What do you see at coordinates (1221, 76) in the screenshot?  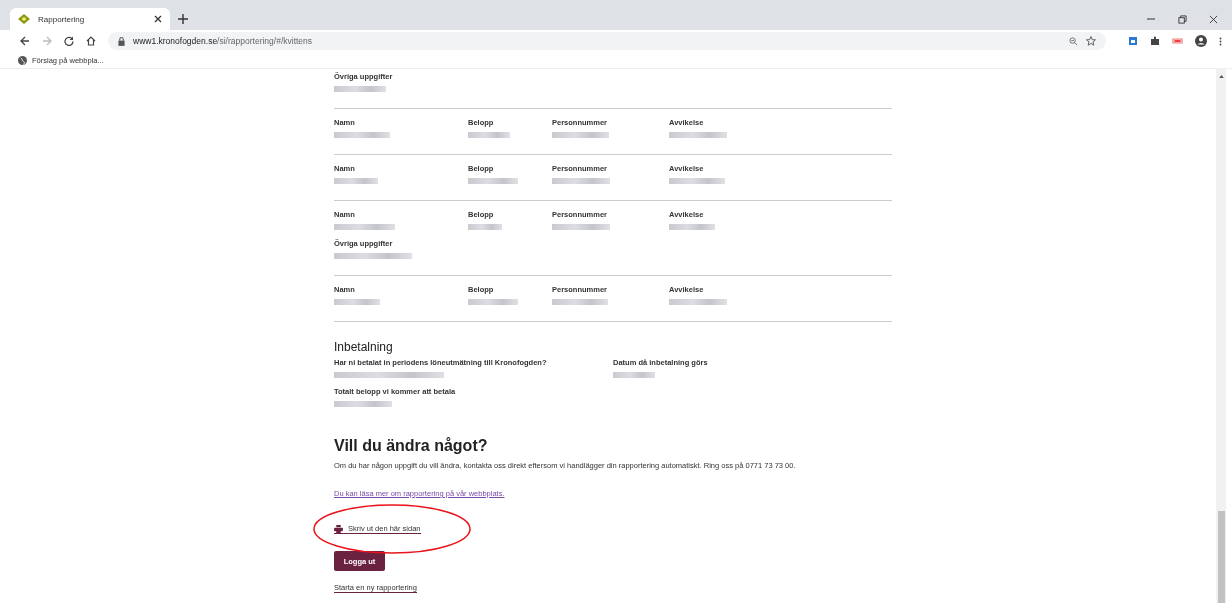 I see `scroll-up-icon` at bounding box center [1221, 76].